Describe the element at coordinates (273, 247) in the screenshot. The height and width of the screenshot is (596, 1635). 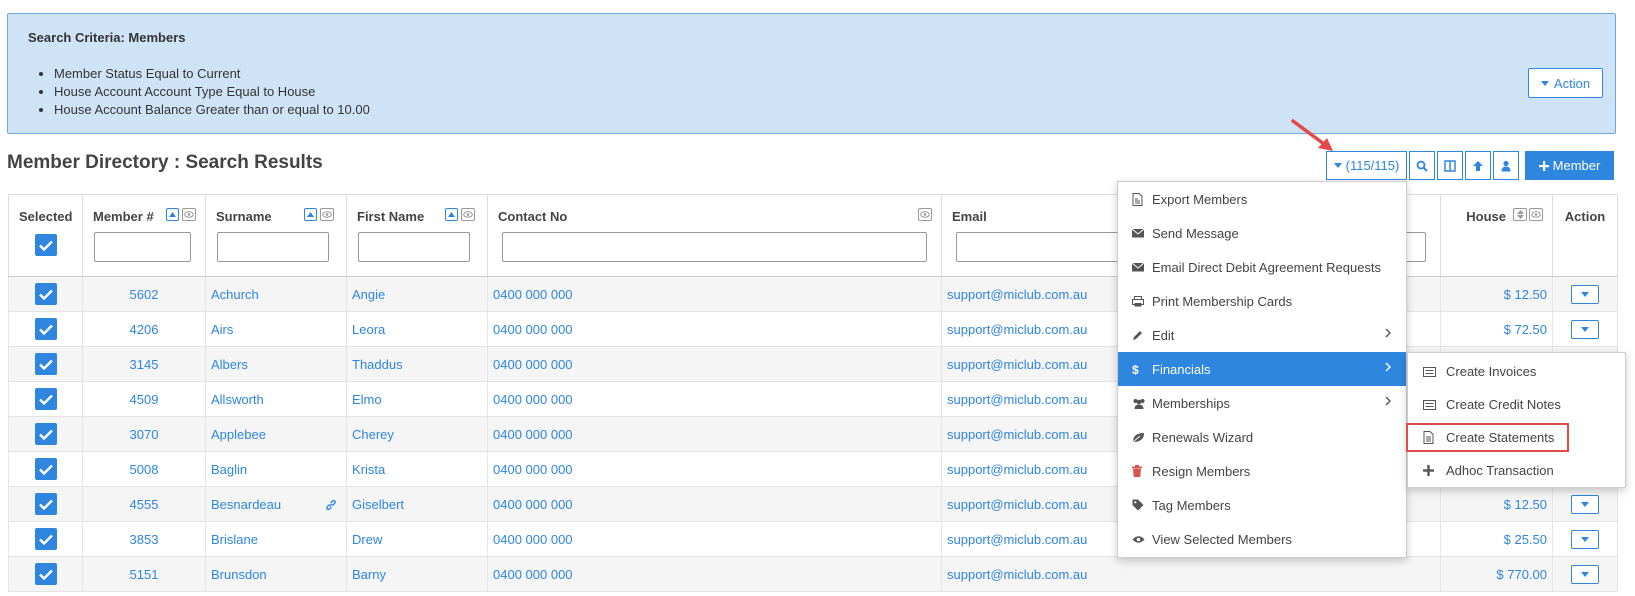
I see `surname-filter-input` at that location.